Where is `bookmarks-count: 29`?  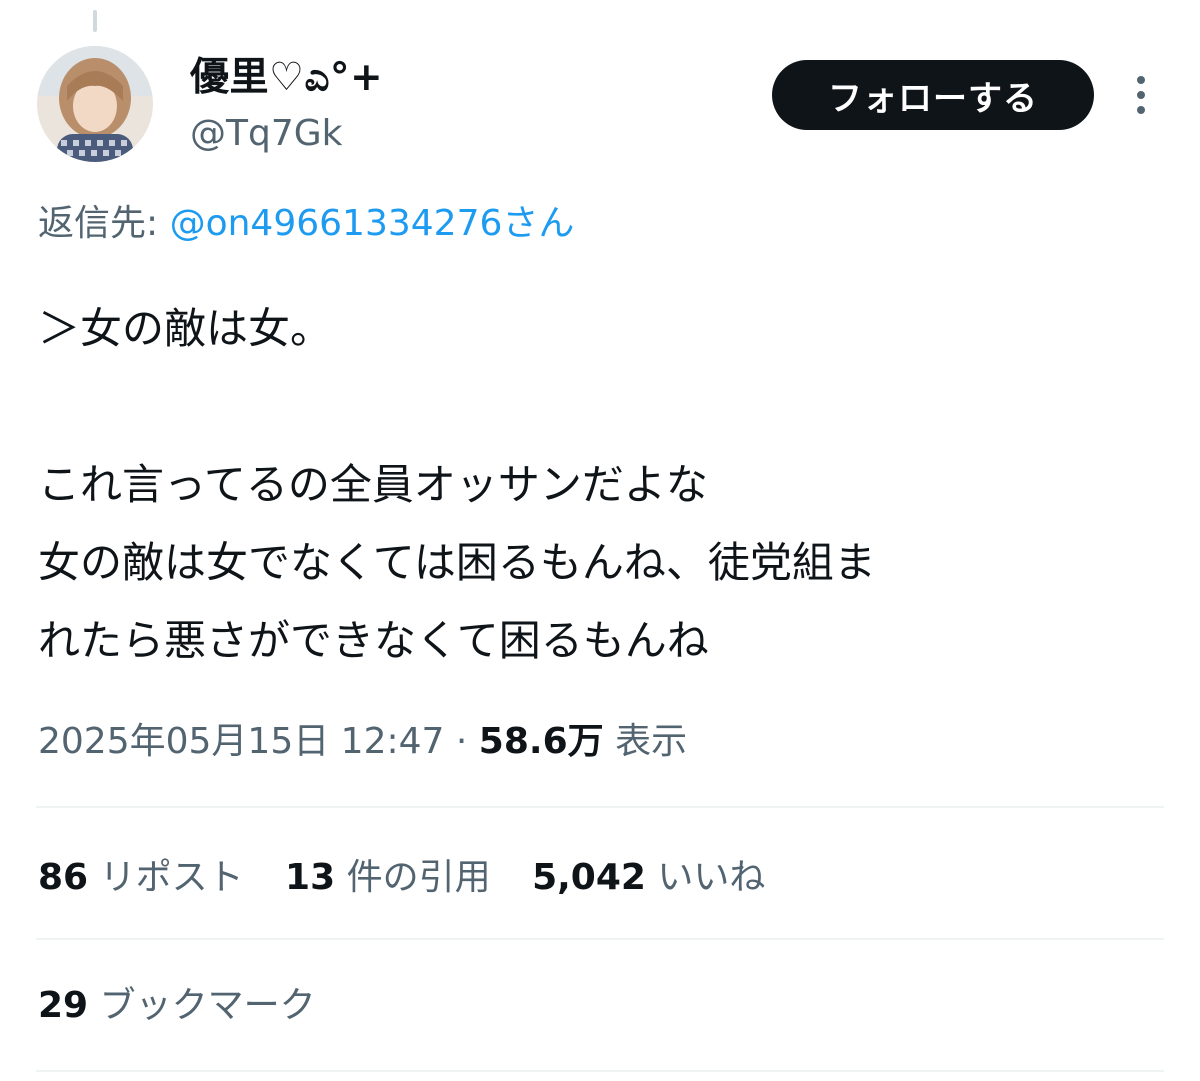
bookmarks-count: 29 is located at coordinates (63, 1005).